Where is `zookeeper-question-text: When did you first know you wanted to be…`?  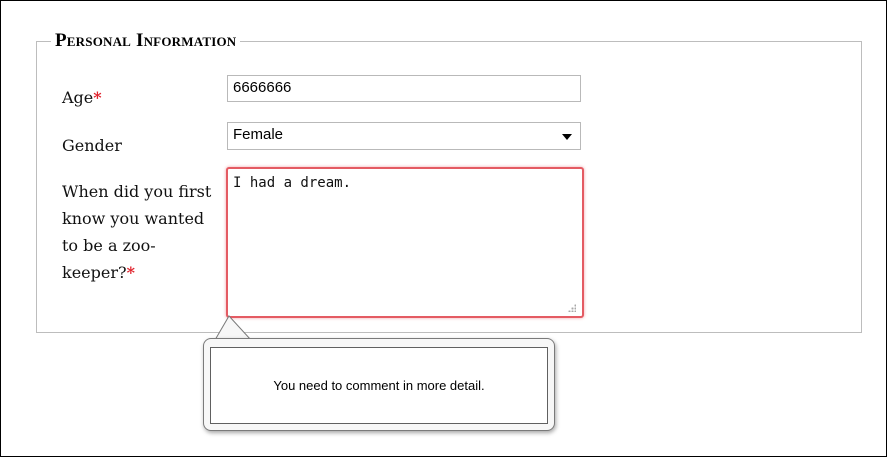
zookeeper-question-text: When did you first know you wanted to be… is located at coordinates (137, 232).